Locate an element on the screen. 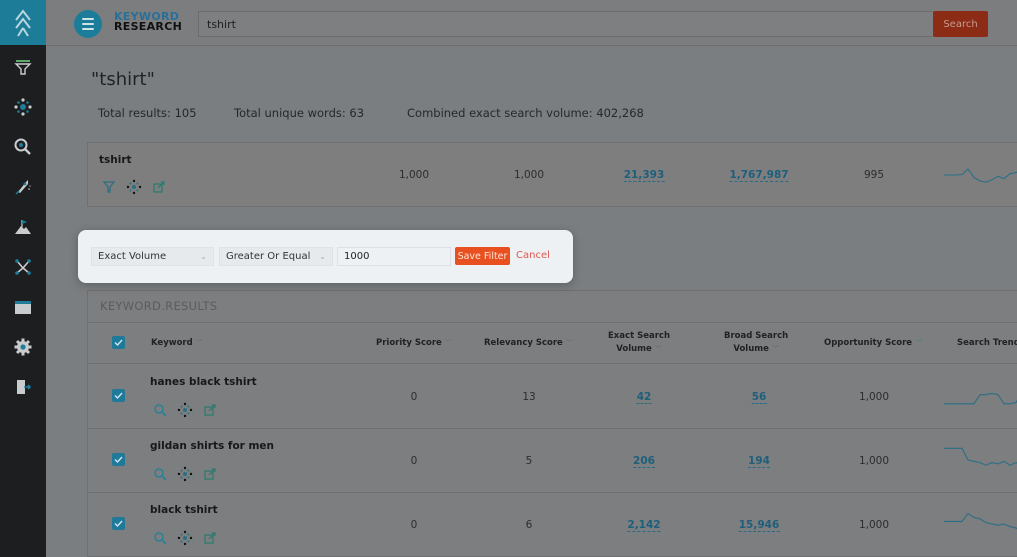  app-logo: KEYWORD RESEARCH is located at coordinates (148, 22).